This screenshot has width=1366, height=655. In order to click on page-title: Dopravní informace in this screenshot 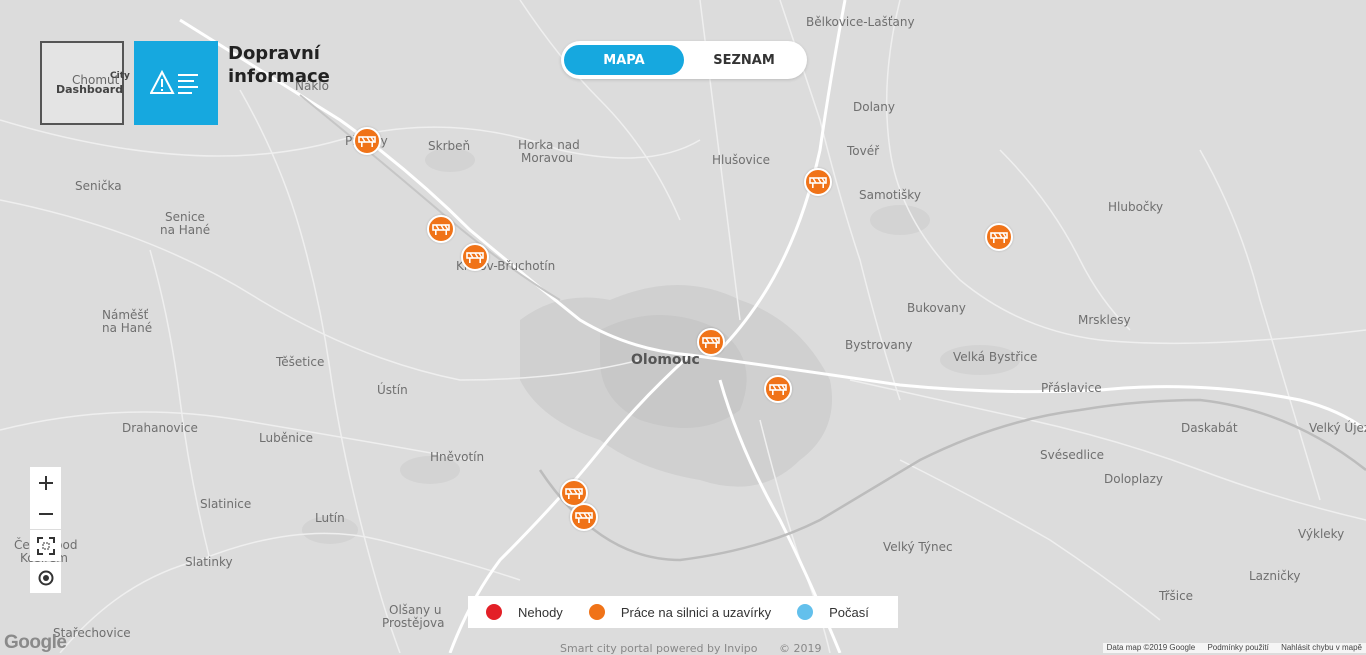, I will do `click(288, 65)`.